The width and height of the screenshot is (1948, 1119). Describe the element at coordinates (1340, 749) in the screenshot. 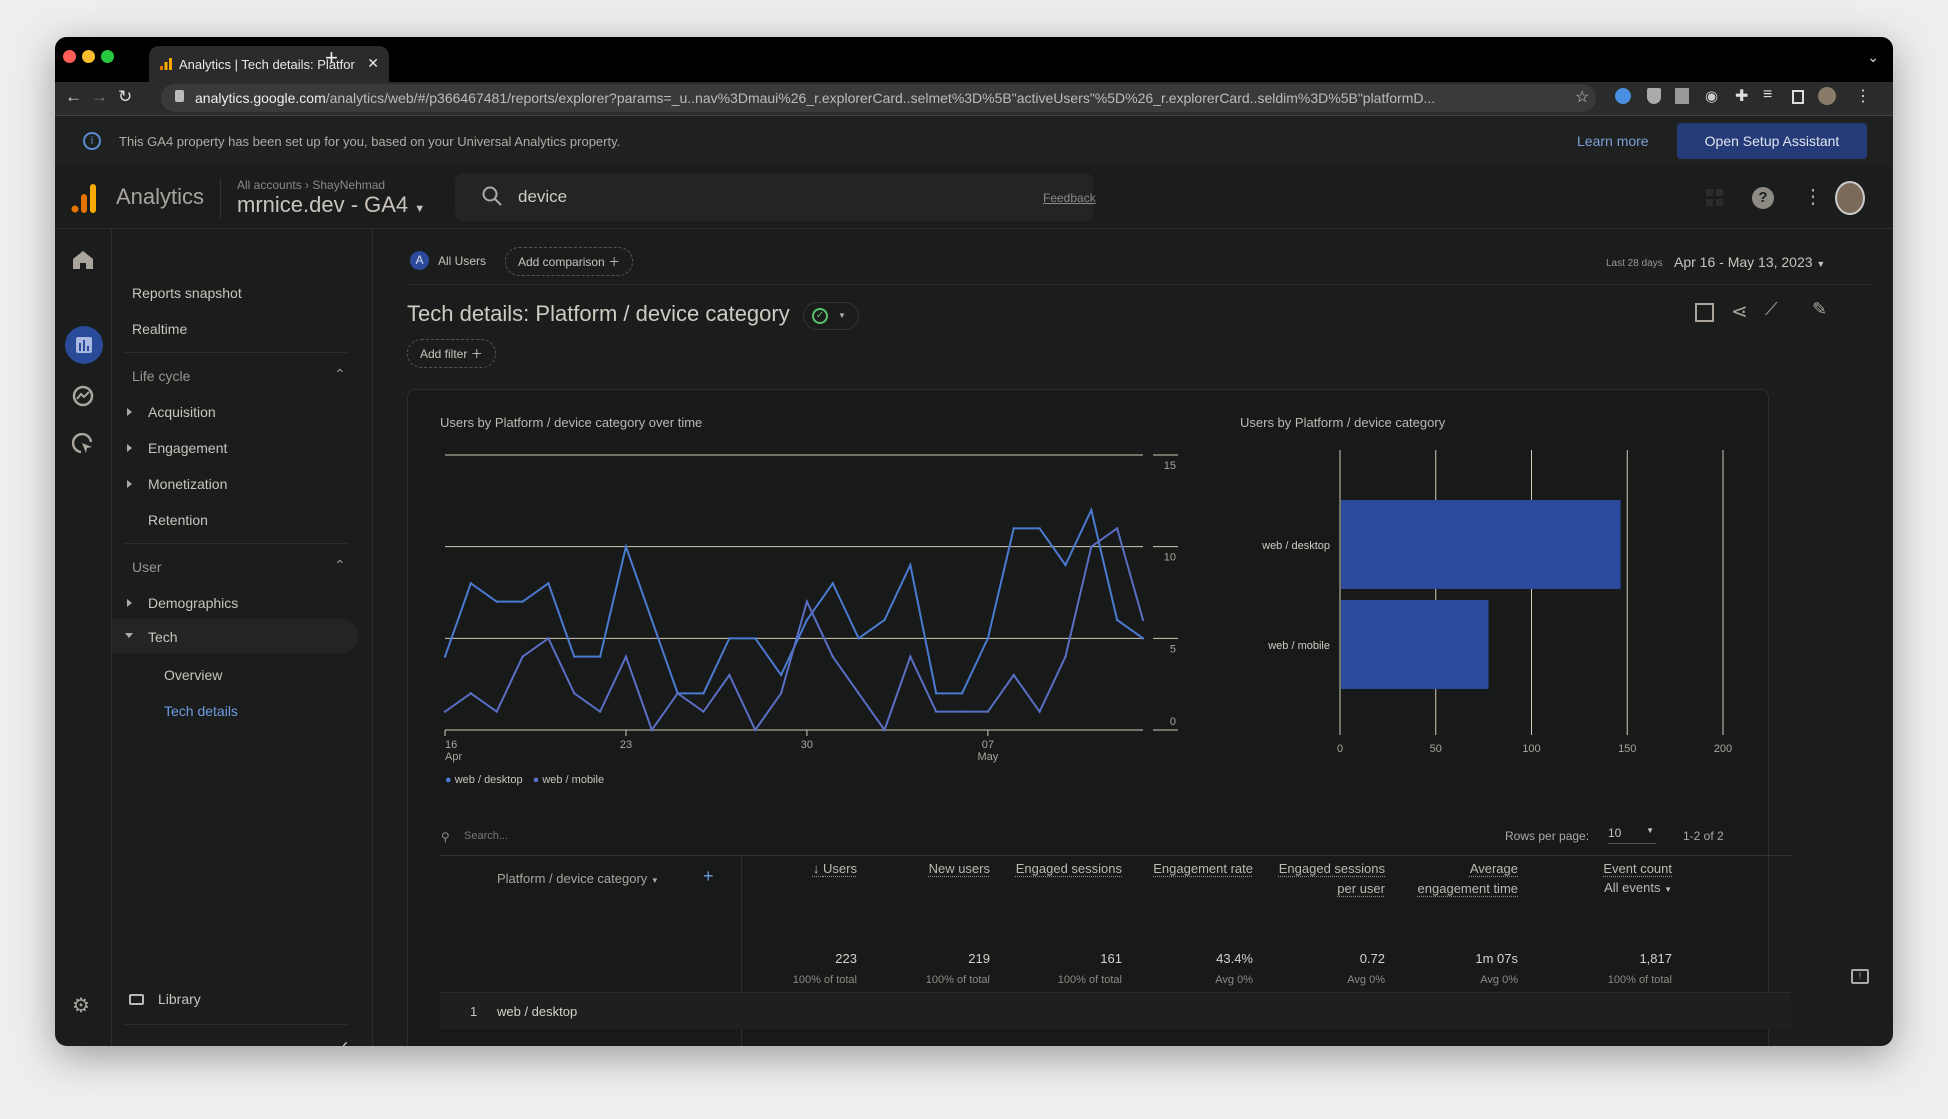

I see `bar-x-tick-label: 0` at that location.